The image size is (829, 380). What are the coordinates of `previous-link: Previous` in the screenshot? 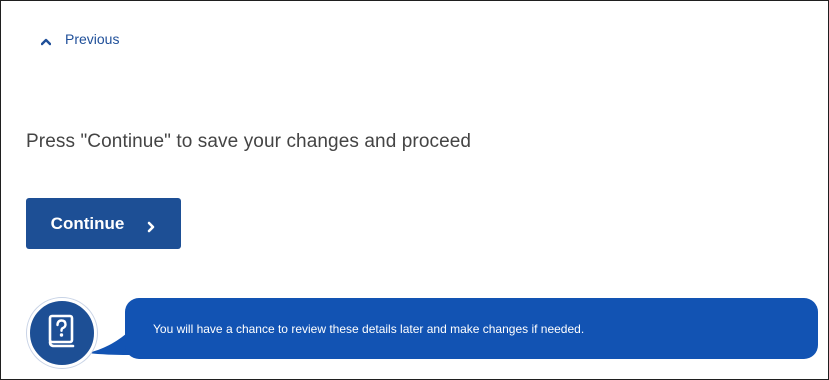 It's located at (80, 39).